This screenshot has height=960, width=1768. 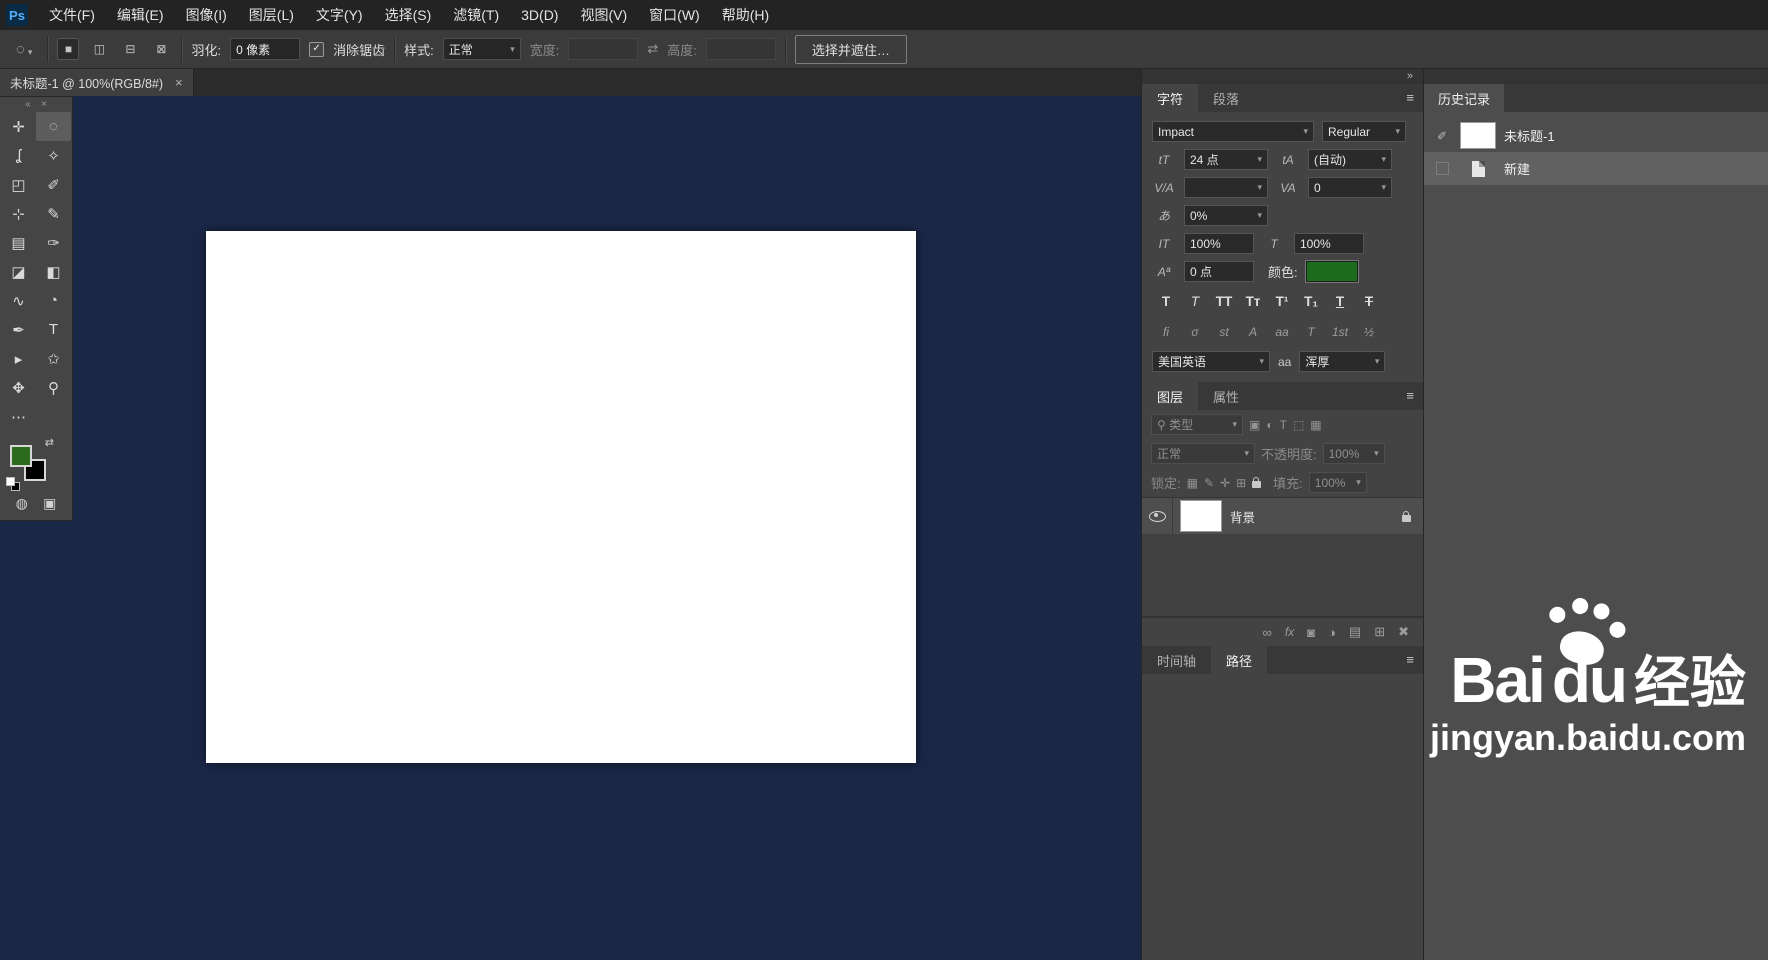 What do you see at coordinates (339, 15) in the screenshot?
I see `menu-type: 文字(Y)` at bounding box center [339, 15].